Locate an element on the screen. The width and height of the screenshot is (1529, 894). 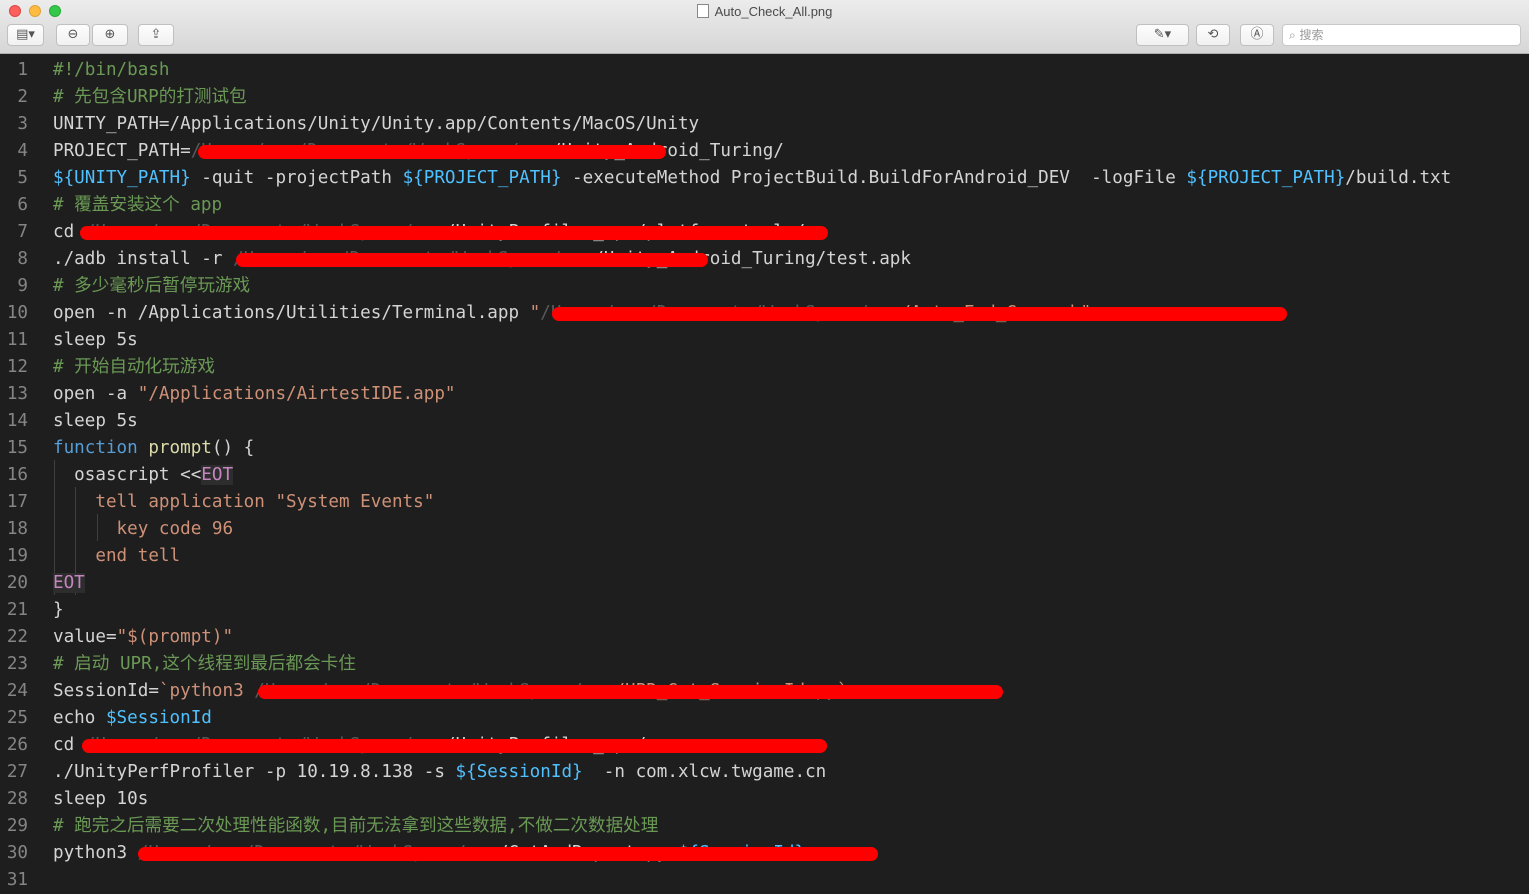
code-text: # 开始自动化玩游戏 is located at coordinates (134, 367).